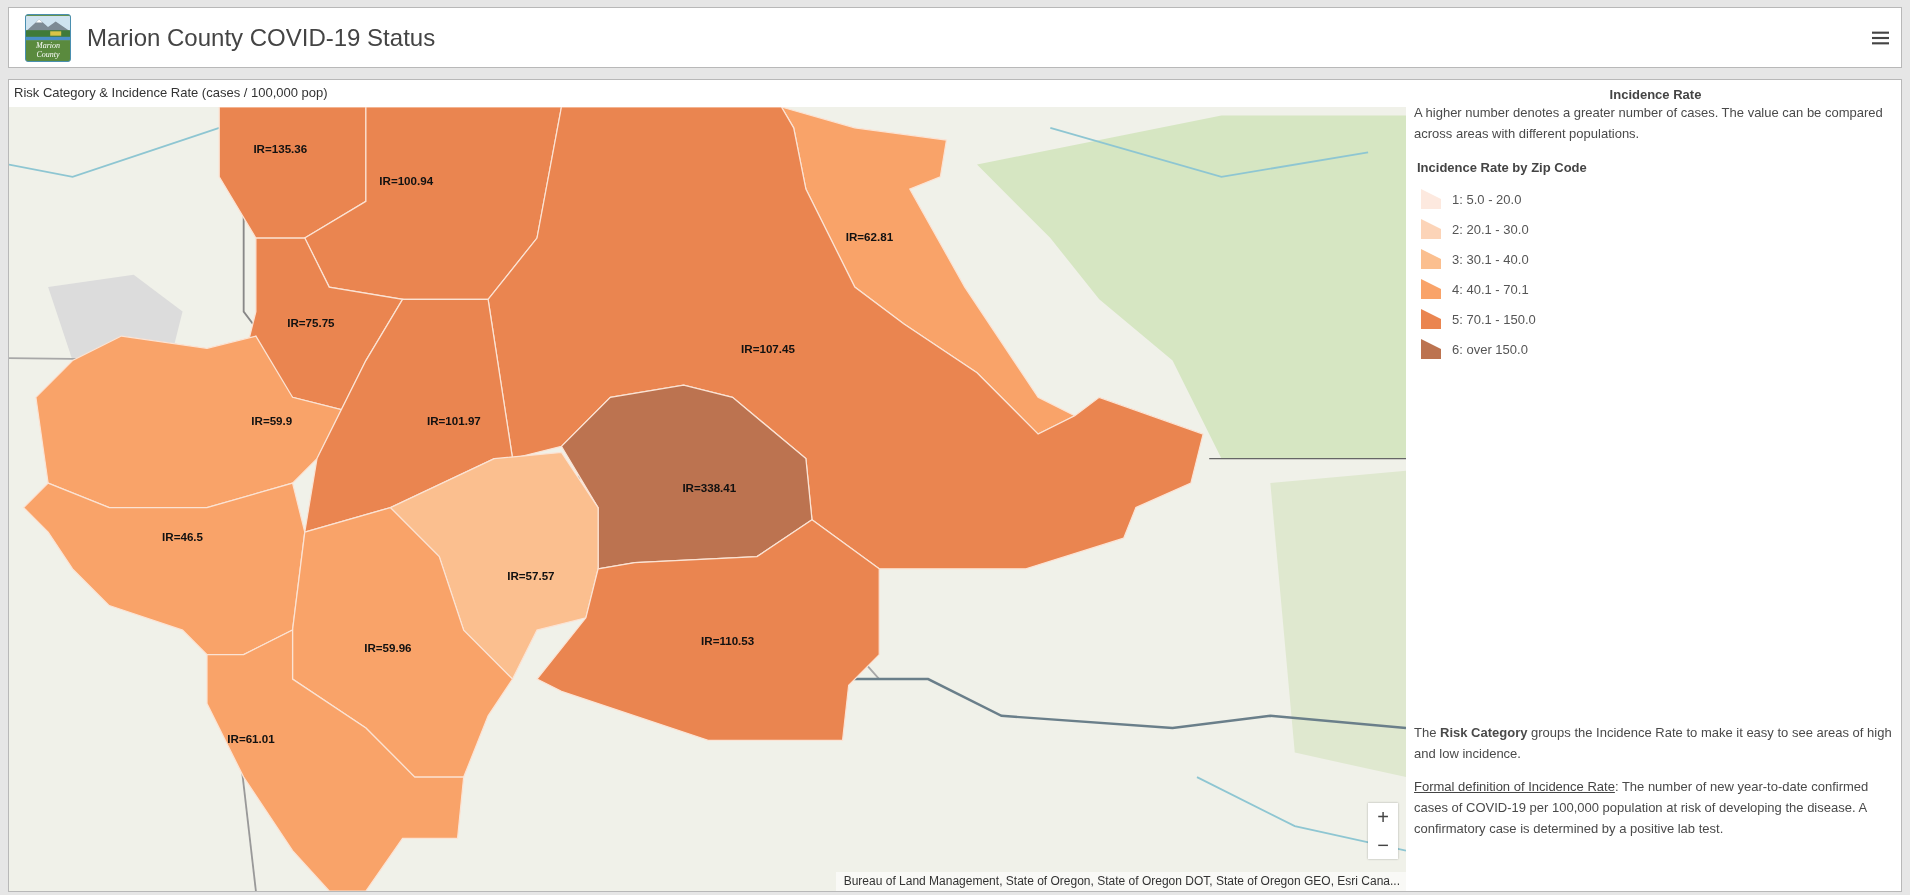  What do you see at coordinates (1494, 319) in the screenshot?
I see `legend-label: 5: 70.1 - 150.0` at bounding box center [1494, 319].